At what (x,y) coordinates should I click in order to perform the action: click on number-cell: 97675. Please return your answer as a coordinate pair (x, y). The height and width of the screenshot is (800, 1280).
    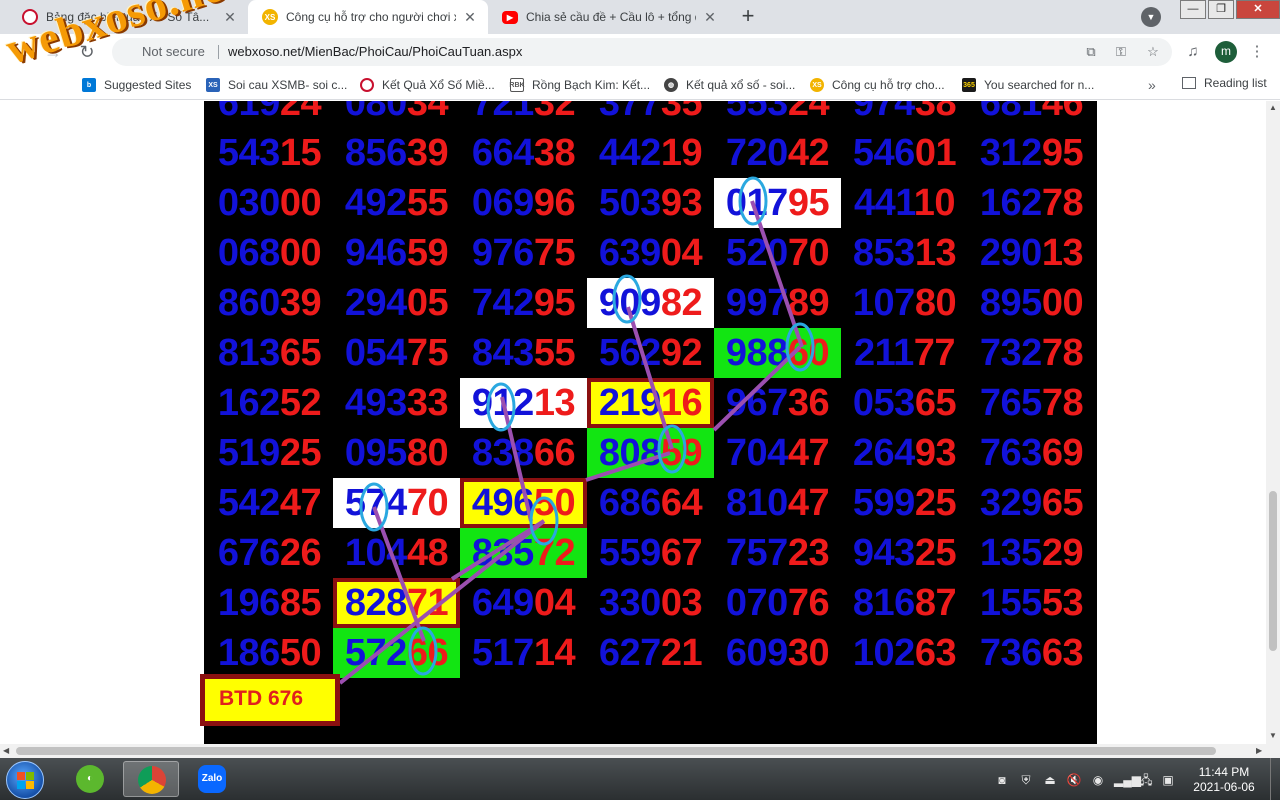
    Looking at the image, I should click on (523, 253).